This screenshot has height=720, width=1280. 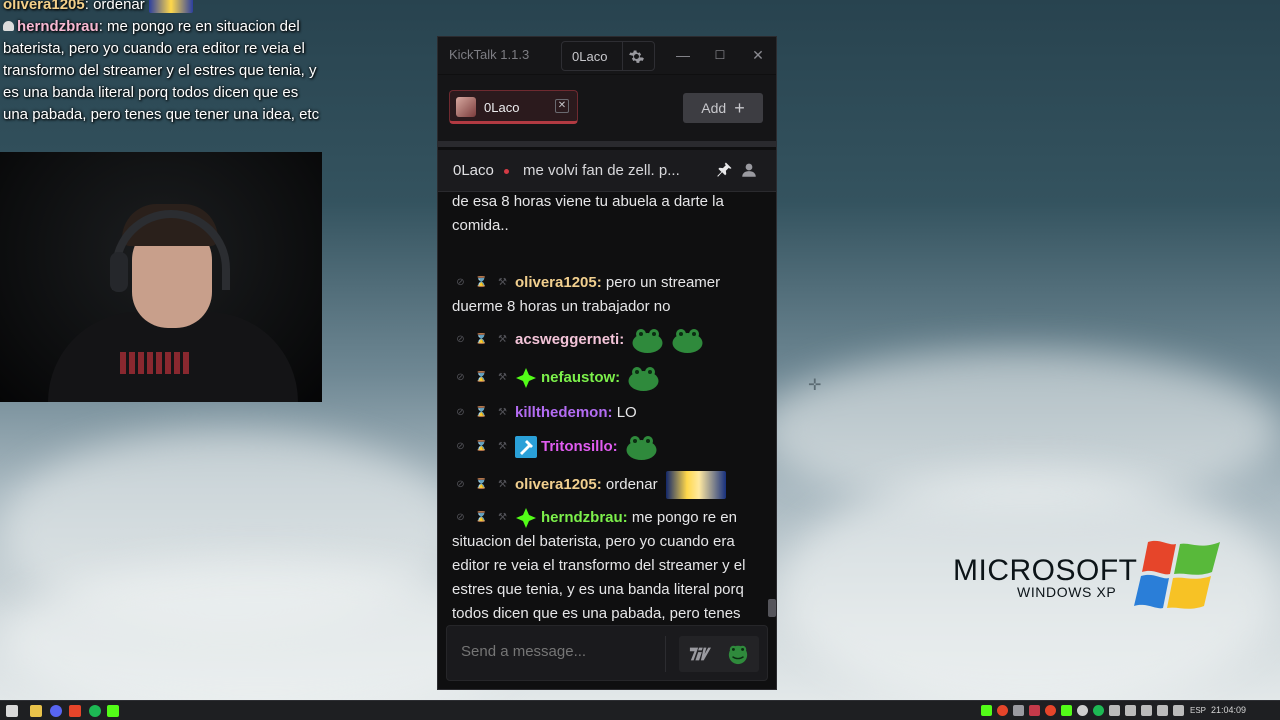 What do you see at coordinates (1130, 710) in the screenshot?
I see `tray-discord-icon` at bounding box center [1130, 710].